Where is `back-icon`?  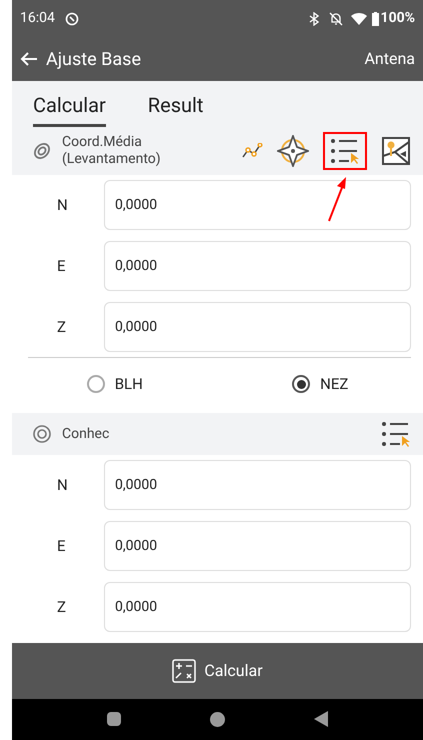
back-icon is located at coordinates (29, 59).